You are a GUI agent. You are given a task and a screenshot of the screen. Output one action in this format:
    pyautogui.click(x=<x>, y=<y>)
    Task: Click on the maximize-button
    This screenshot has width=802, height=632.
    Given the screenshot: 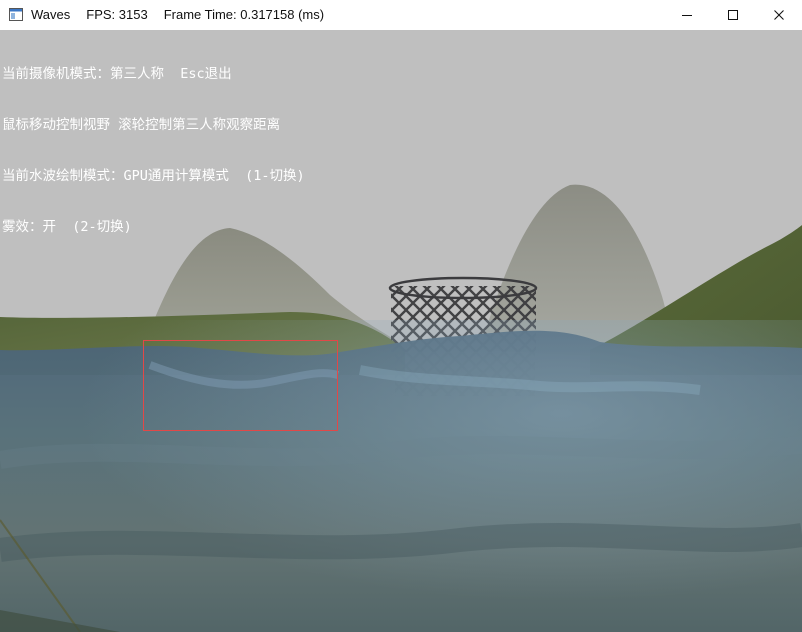 What is the action you would take?
    pyautogui.click(x=733, y=15)
    